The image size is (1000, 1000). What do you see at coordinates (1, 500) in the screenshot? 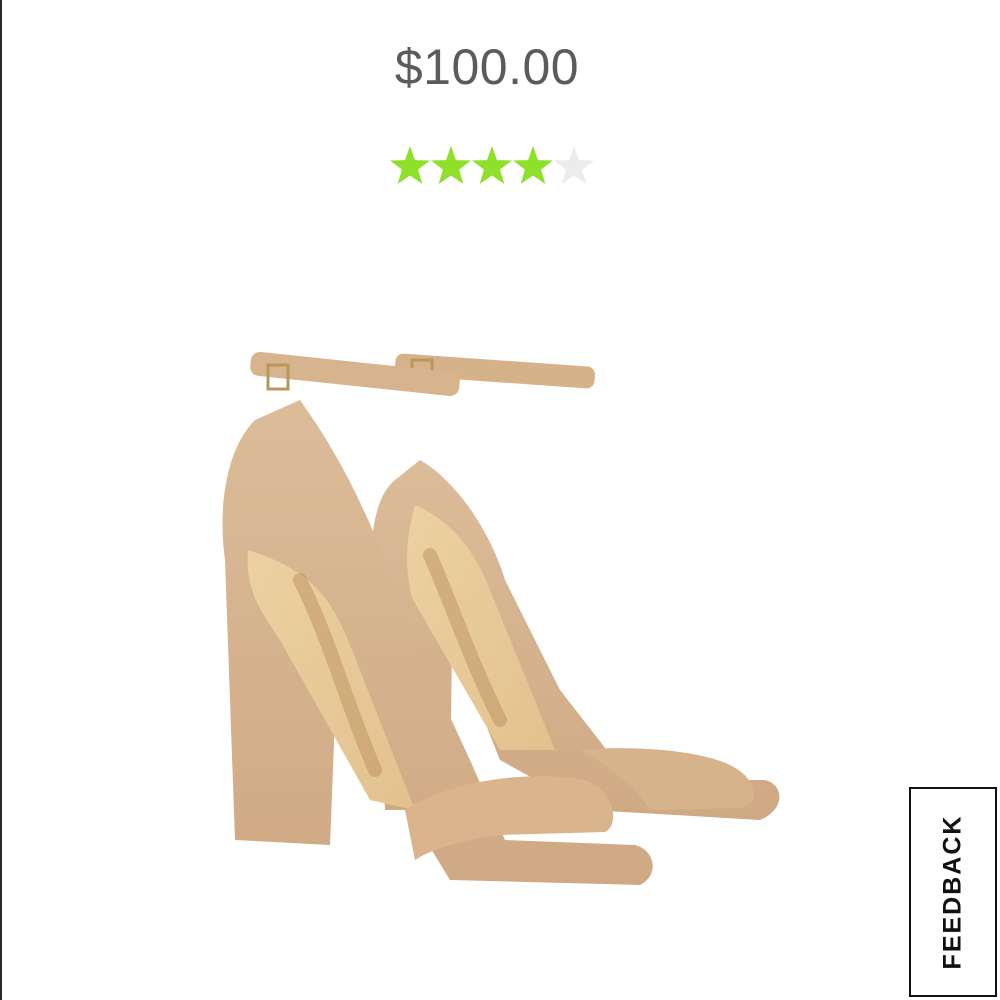
I see `page-left-border` at bounding box center [1, 500].